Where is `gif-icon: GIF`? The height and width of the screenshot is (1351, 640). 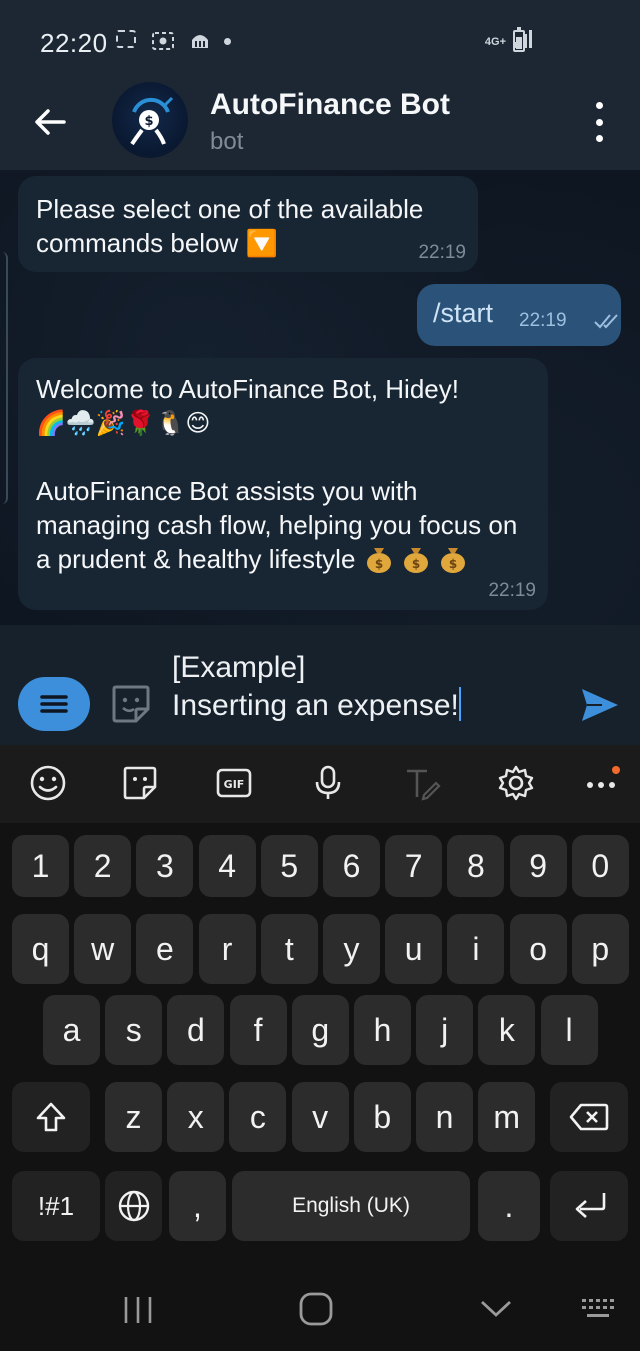
gif-icon: GIF is located at coordinates (234, 783).